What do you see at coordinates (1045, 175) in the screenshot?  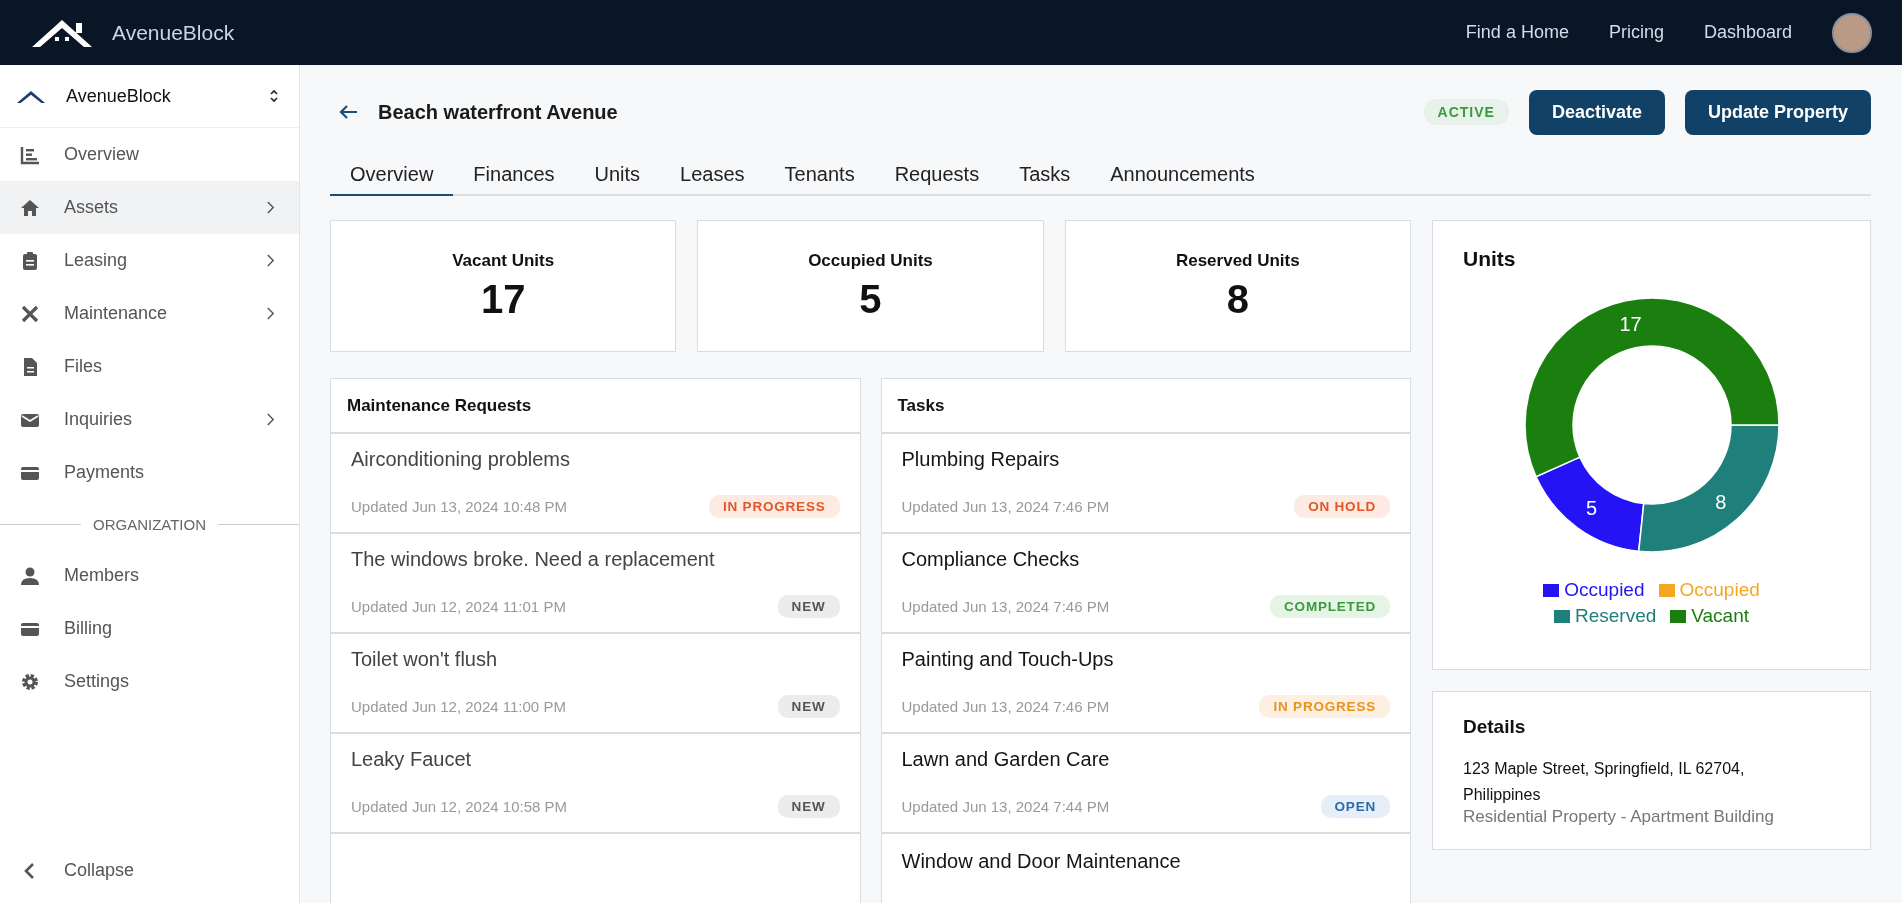 I see `tab: Tasks` at bounding box center [1045, 175].